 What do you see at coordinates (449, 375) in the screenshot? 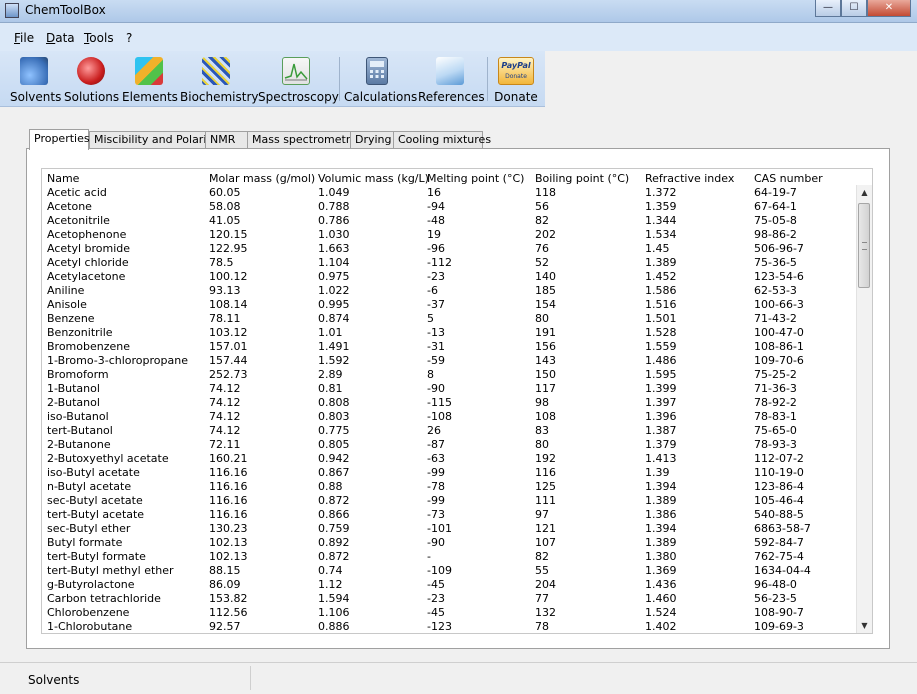
I see `table-row: Bromoform 252.73 2.89 8 150 1.595 75-25-2` at bounding box center [449, 375].